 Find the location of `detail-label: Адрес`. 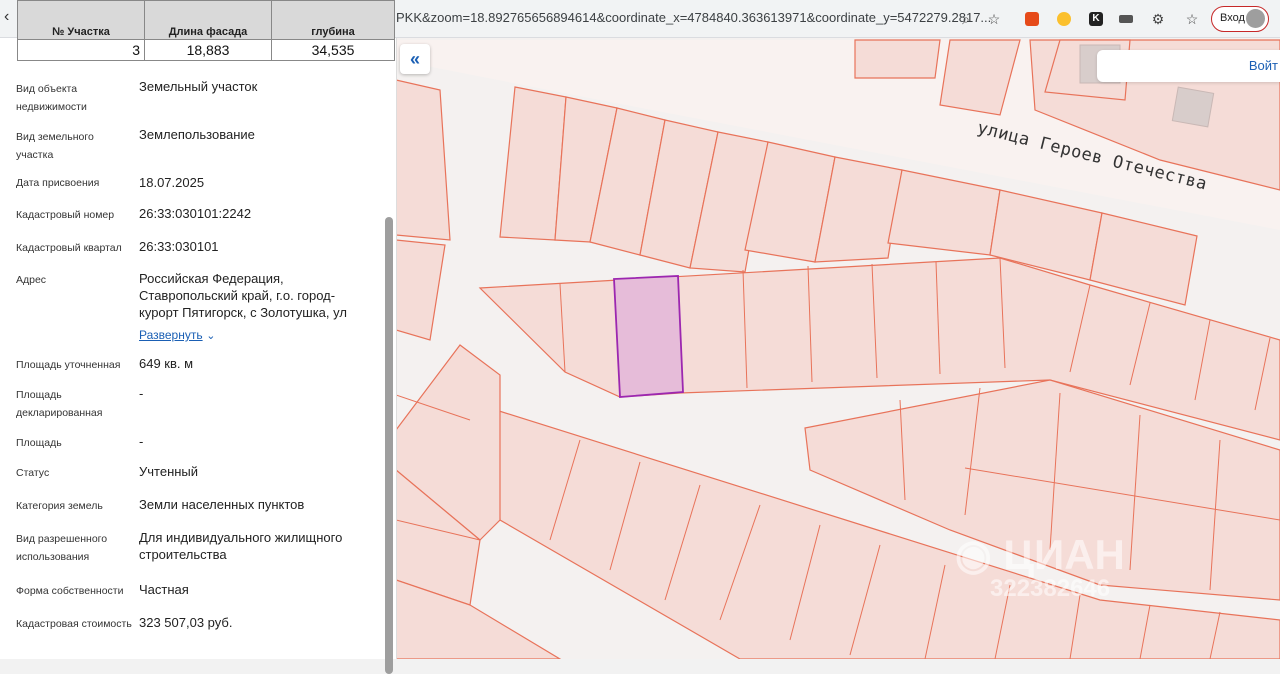

detail-label: Адрес is located at coordinates (31, 280).